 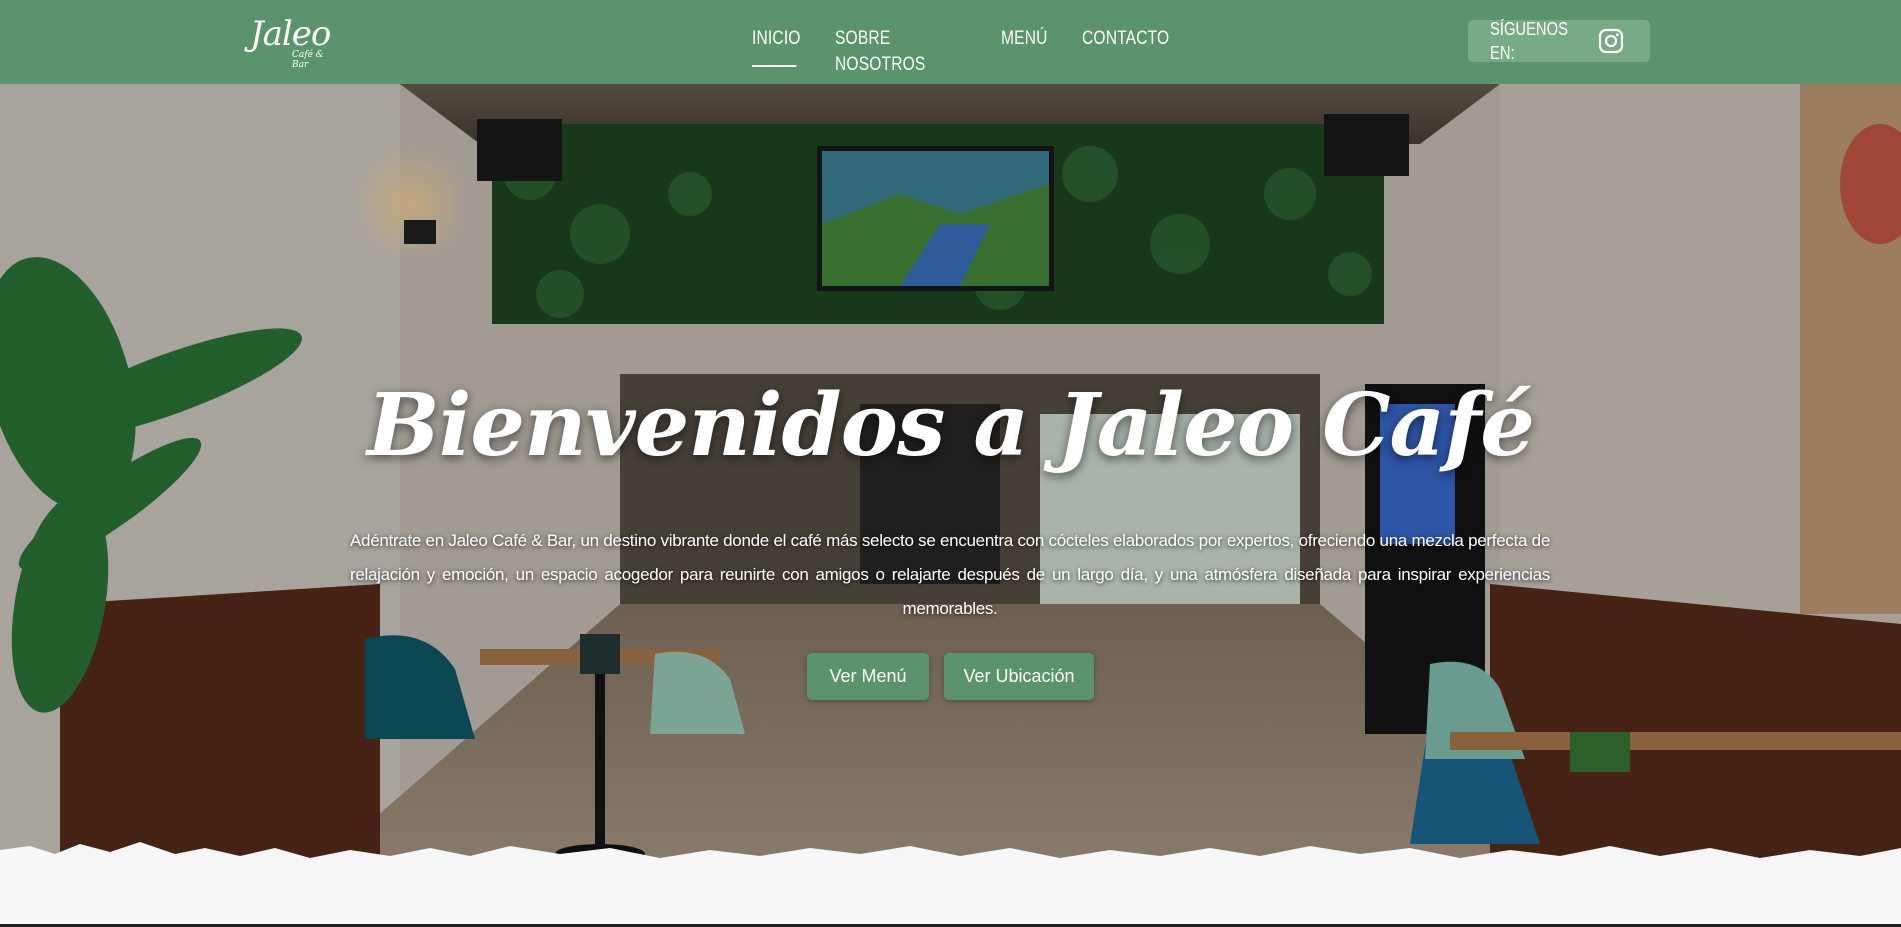 What do you see at coordinates (1529, 41) in the screenshot?
I see `follow-us-label: SÍGUENOS EN:` at bounding box center [1529, 41].